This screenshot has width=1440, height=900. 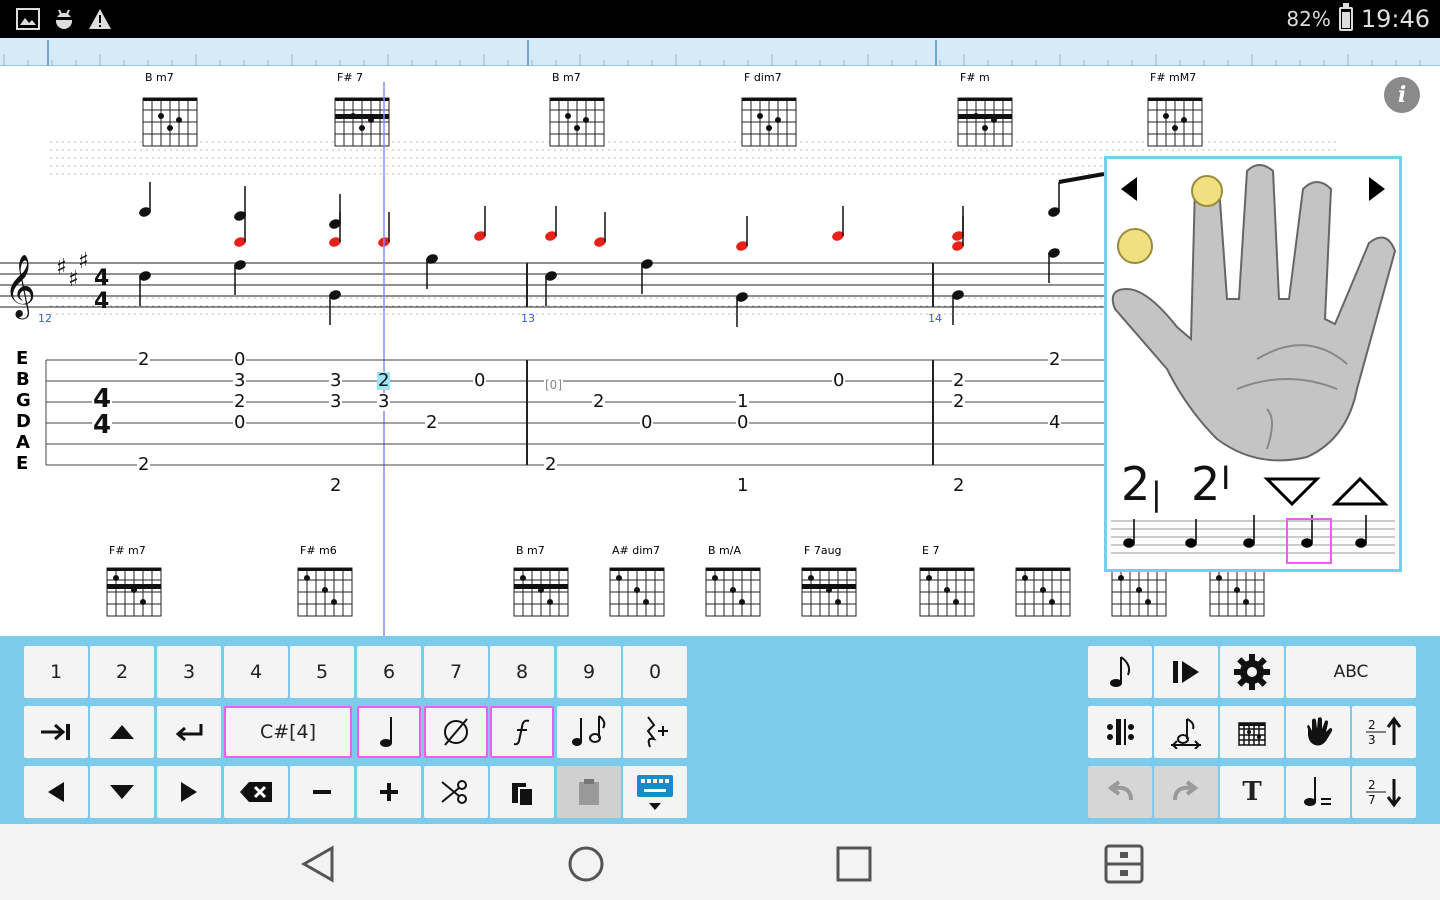 What do you see at coordinates (1173, 77) in the screenshot?
I see `chord-name-label: F# mM7` at bounding box center [1173, 77].